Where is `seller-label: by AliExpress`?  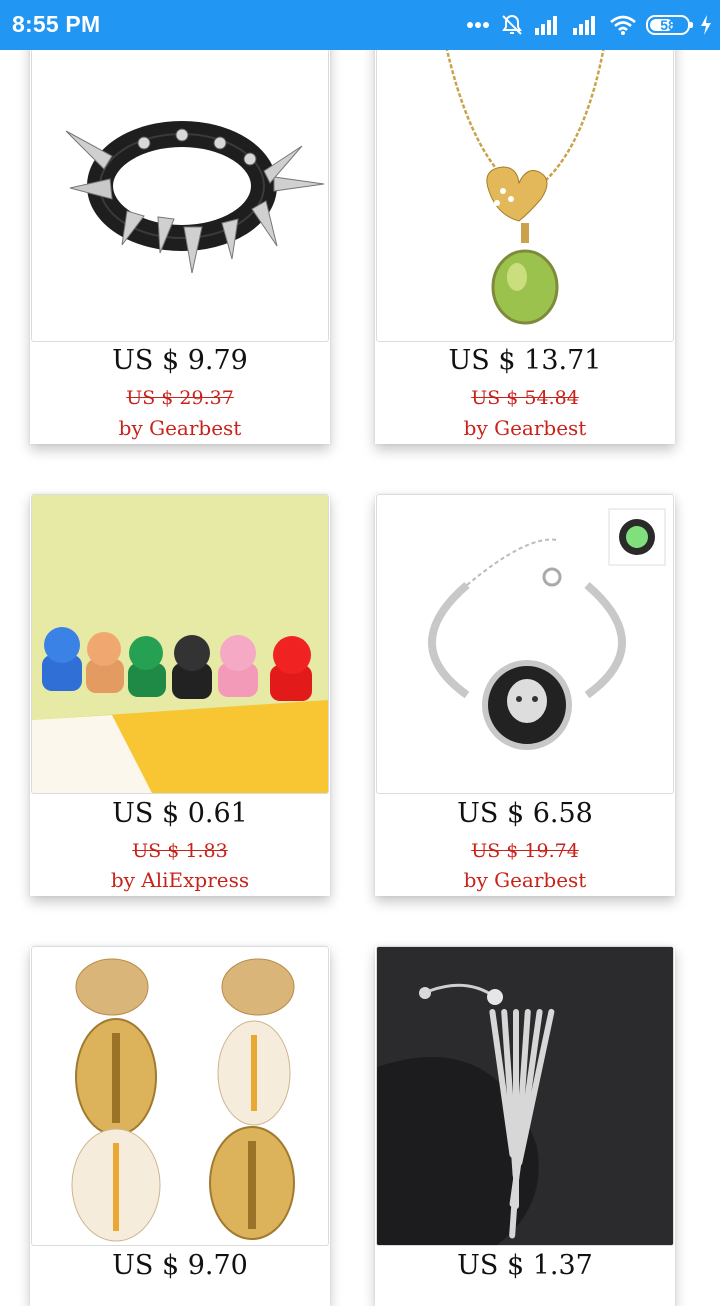
seller-label: by AliExpress is located at coordinates (180, 880).